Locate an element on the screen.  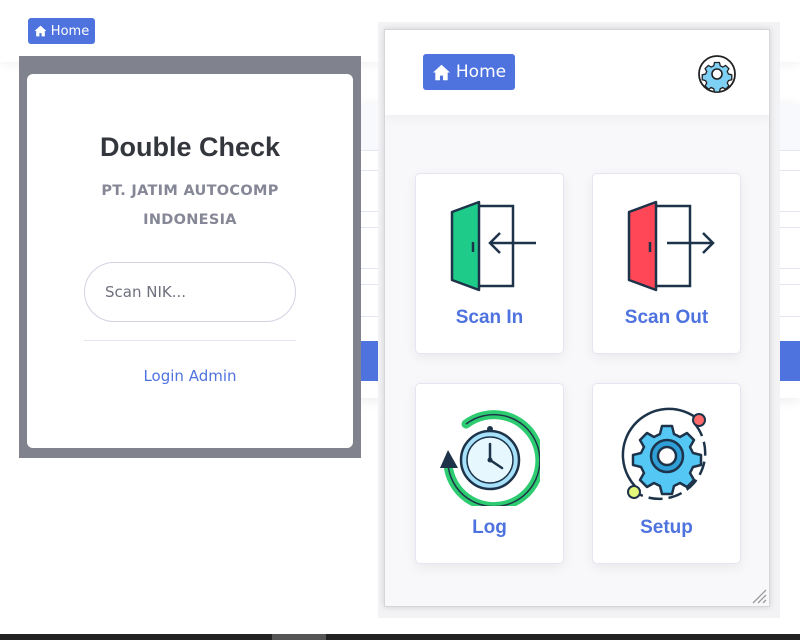
scan-in-tile: Scan In is located at coordinates (489, 263).